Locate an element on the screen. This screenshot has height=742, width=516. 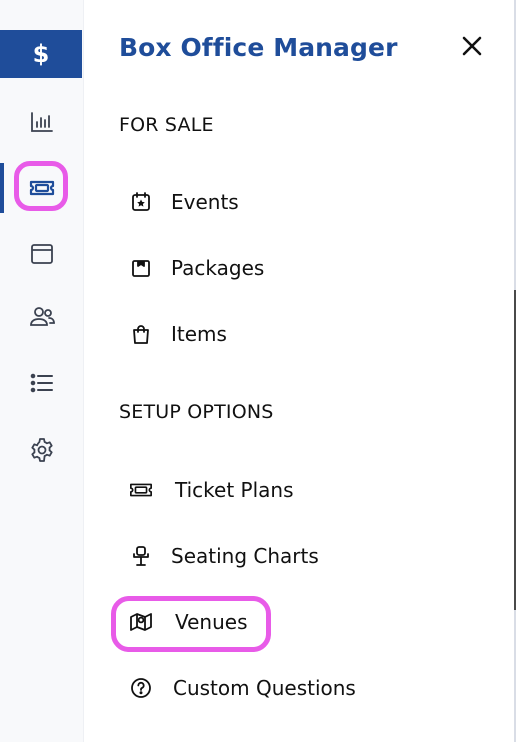
menu-item-events: Events is located at coordinates (184, 202).